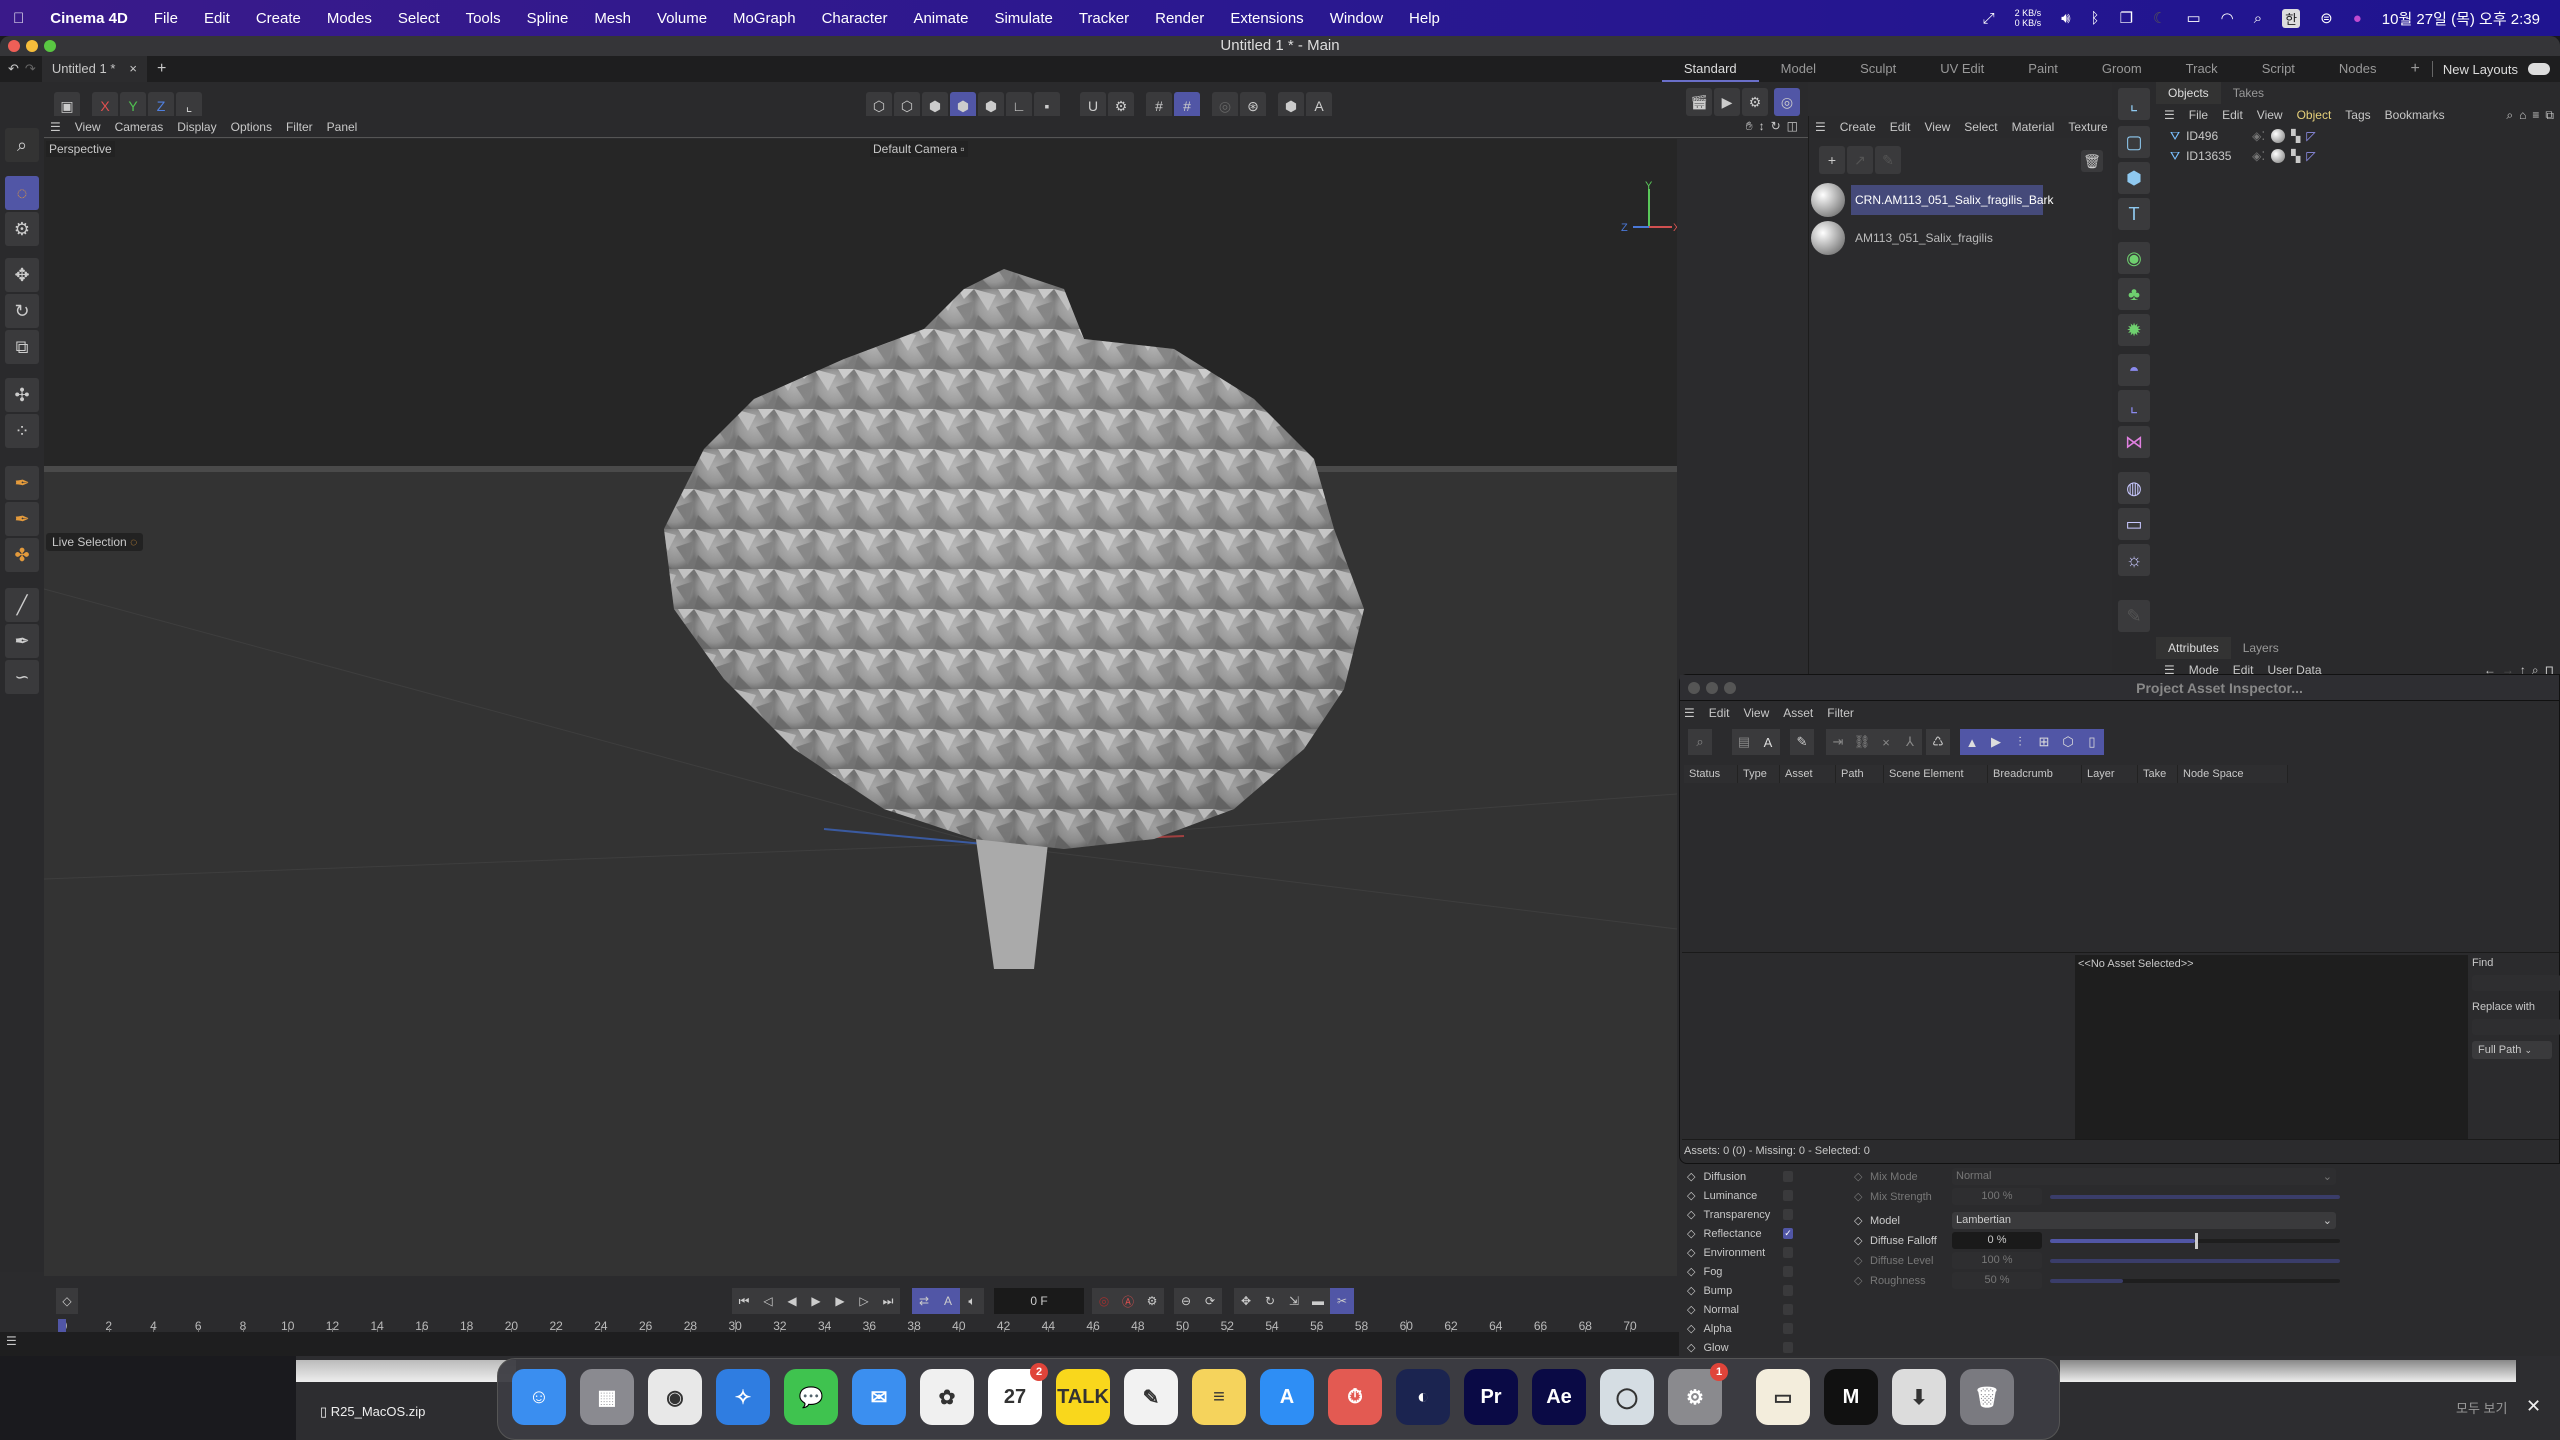 This screenshot has height=1440, width=2560. Describe the element at coordinates (1708, 1347) in the screenshot. I see `channel-row: ◇ Glow` at that location.